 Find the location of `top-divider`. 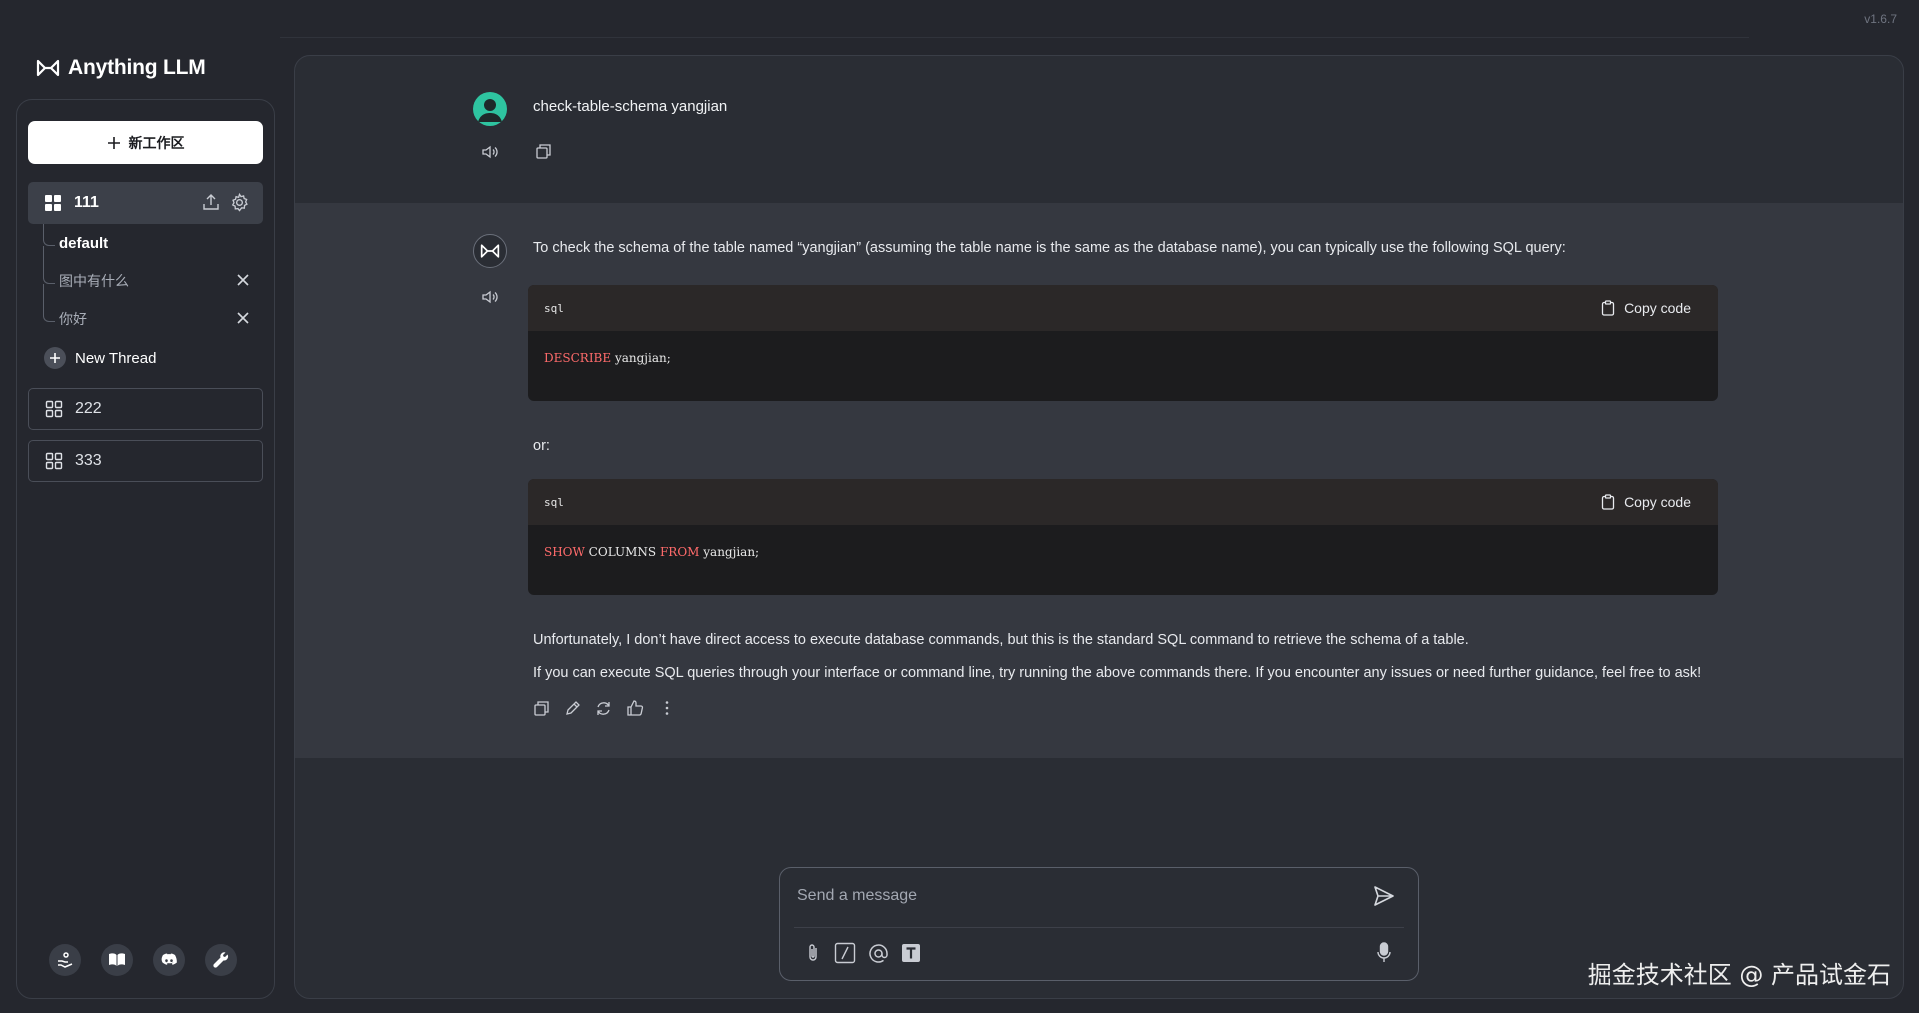

top-divider is located at coordinates (1014, 37).